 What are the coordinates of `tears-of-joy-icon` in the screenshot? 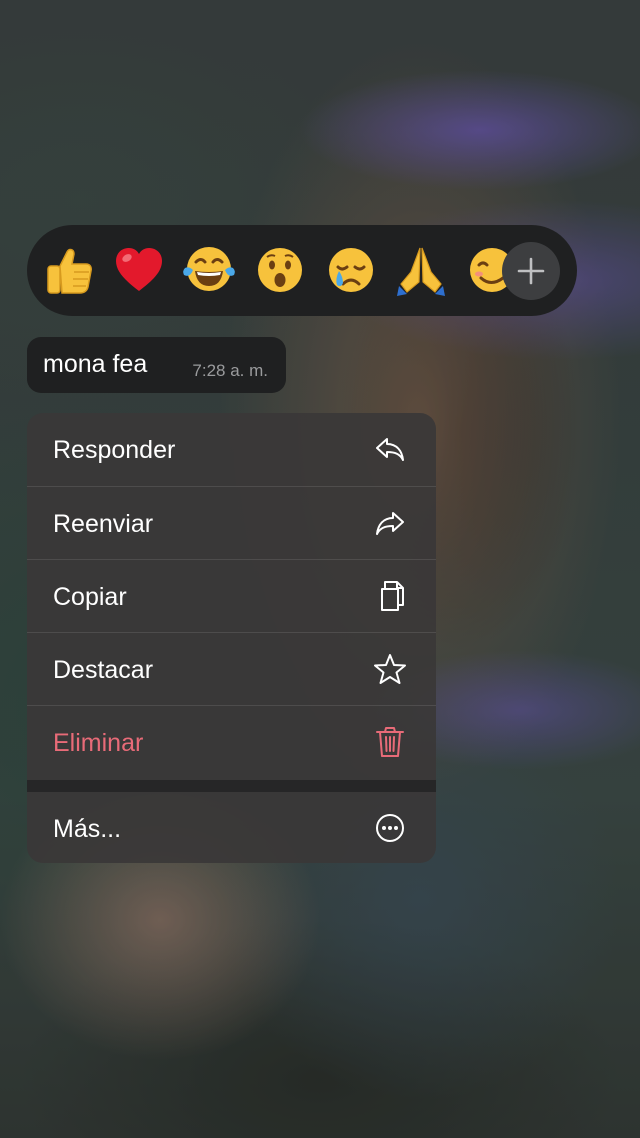 It's located at (209, 269).